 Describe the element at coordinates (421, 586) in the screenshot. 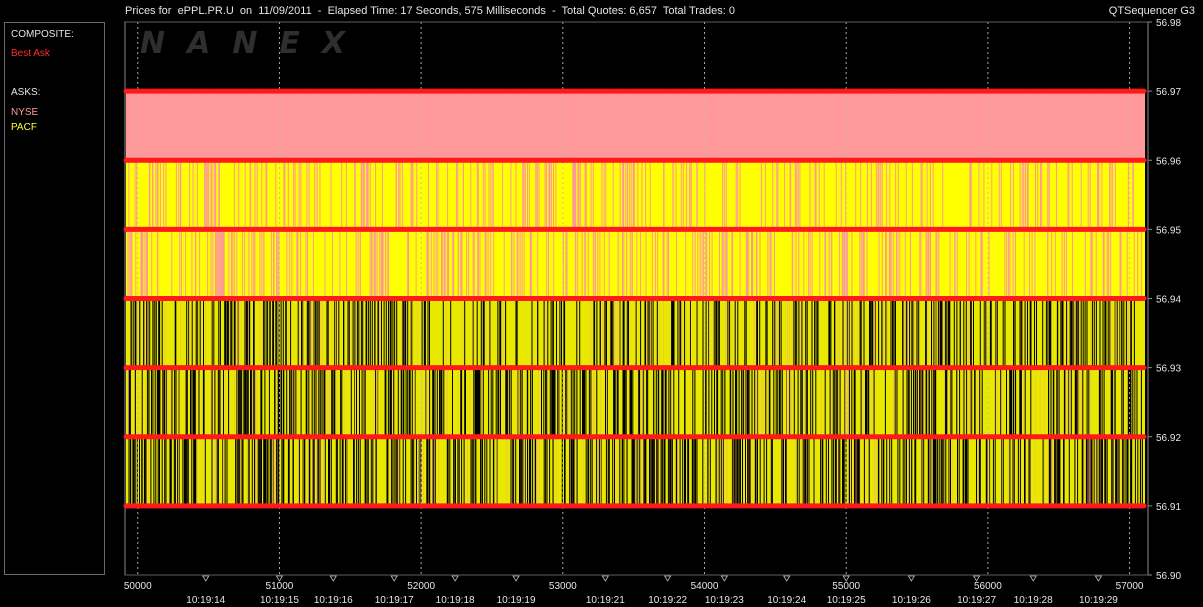

I see `x-tick-label-52000: 52000` at that location.